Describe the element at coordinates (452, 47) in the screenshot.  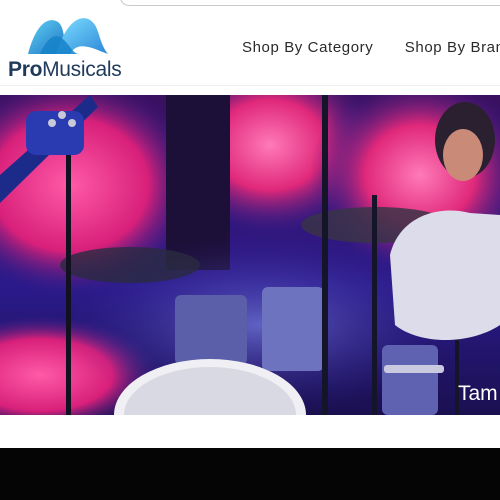
I see `nav-shop-by-brand: Shop By Bran` at that location.